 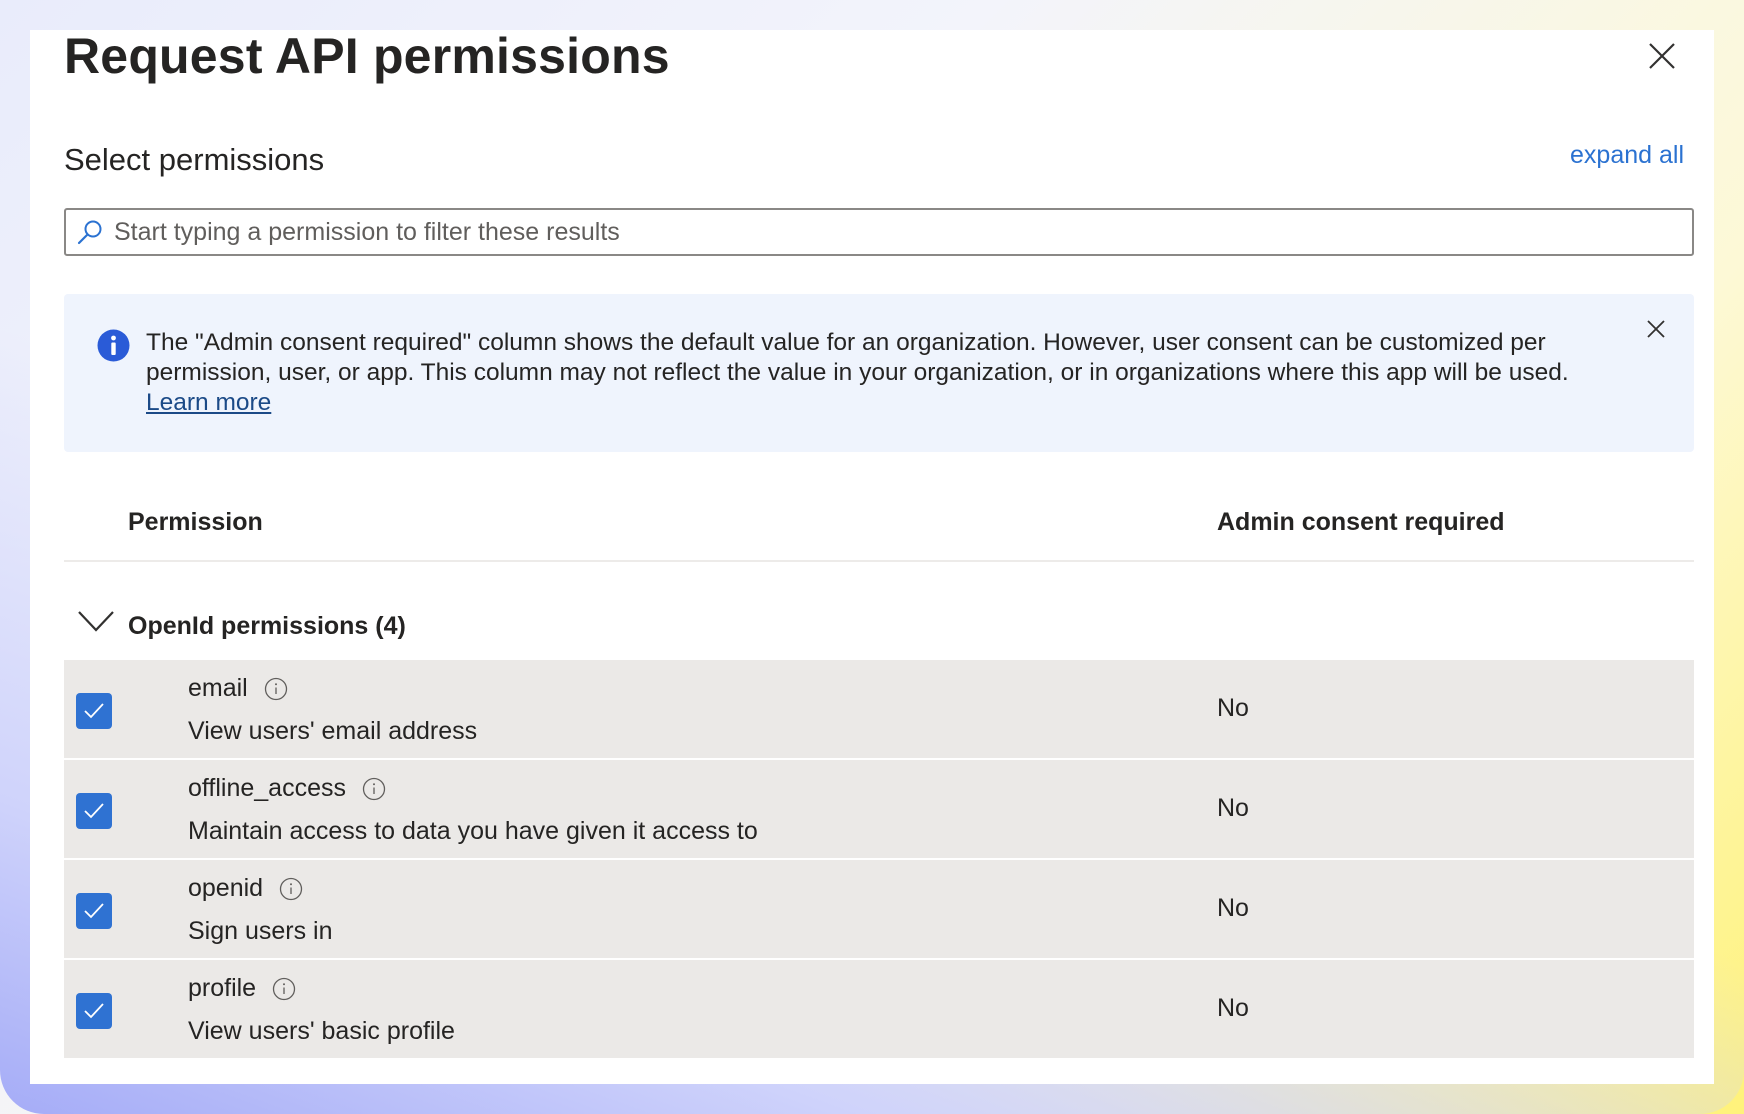 What do you see at coordinates (1627, 155) in the screenshot?
I see `expand-all-link: expand all` at bounding box center [1627, 155].